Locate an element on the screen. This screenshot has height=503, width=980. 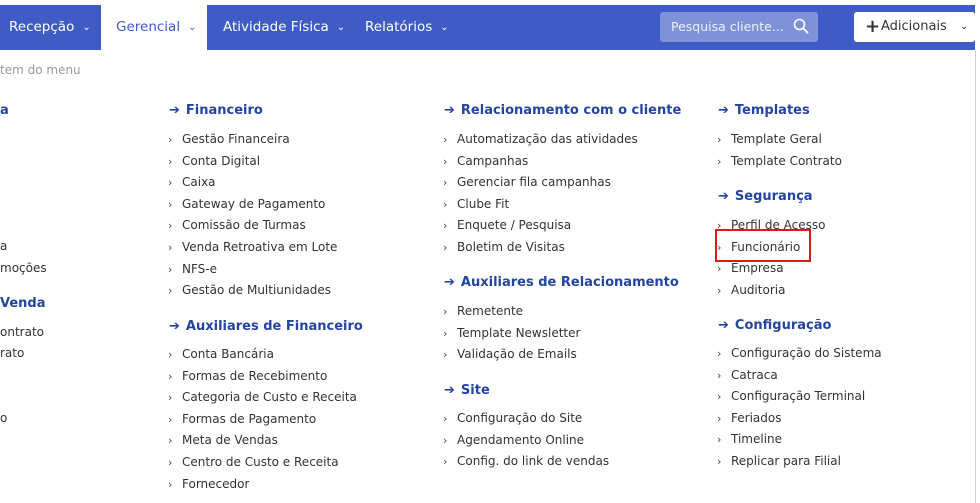
menu-item: › Centro de Custo e Receita is located at coordinates (253, 462).